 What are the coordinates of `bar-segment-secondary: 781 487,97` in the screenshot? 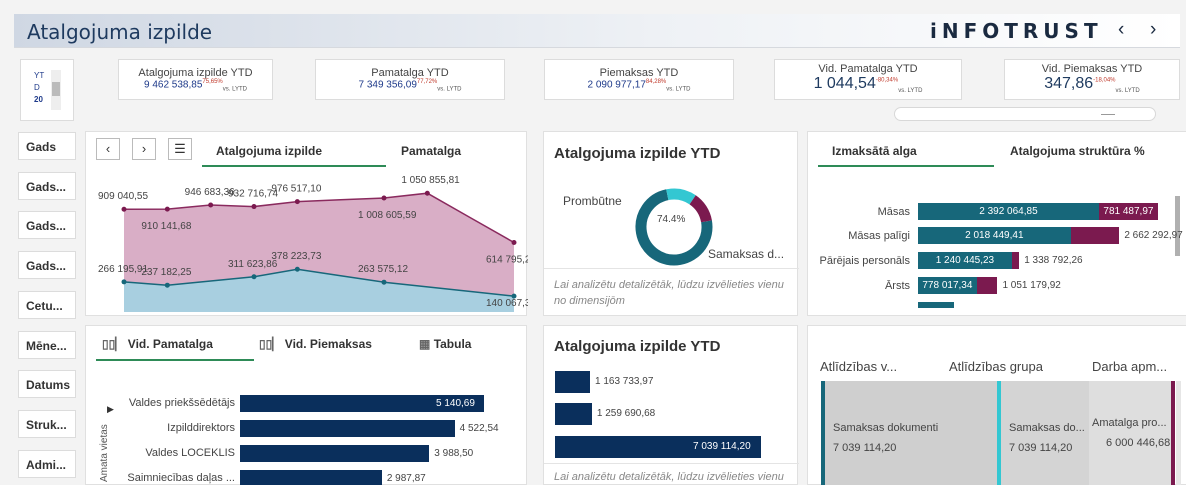 It's located at (1128, 211).